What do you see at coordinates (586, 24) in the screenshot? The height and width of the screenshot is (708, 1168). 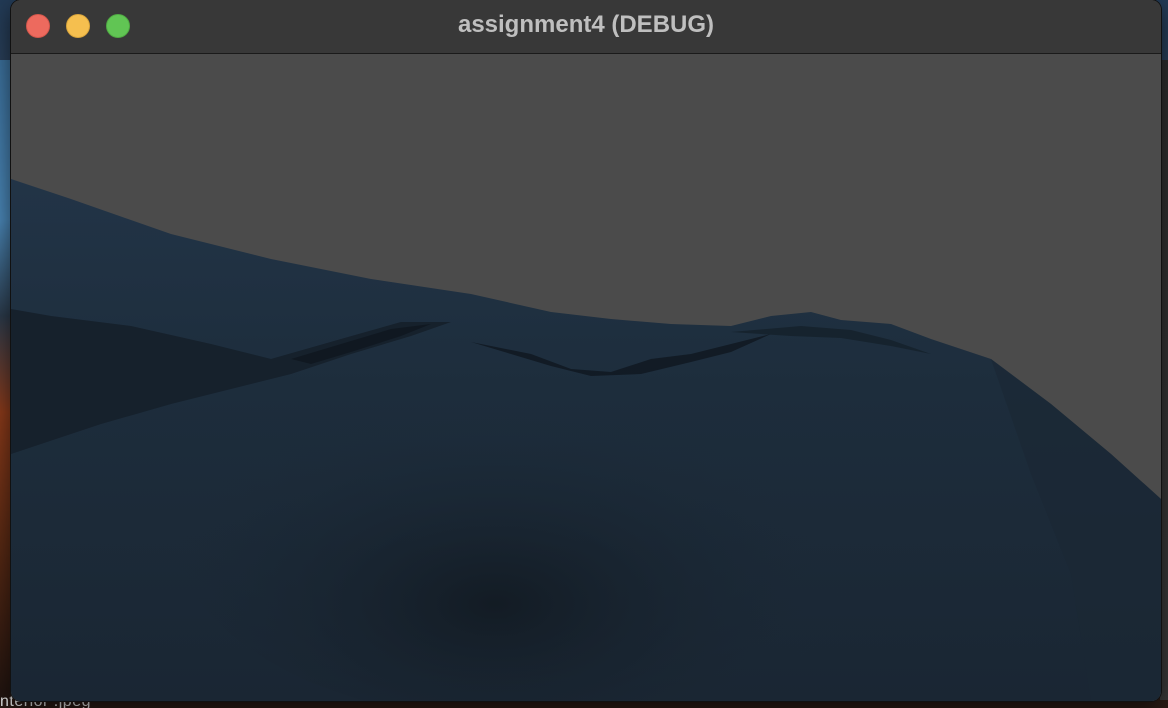 I see `window-title: assignment4 (DEBUG)` at bounding box center [586, 24].